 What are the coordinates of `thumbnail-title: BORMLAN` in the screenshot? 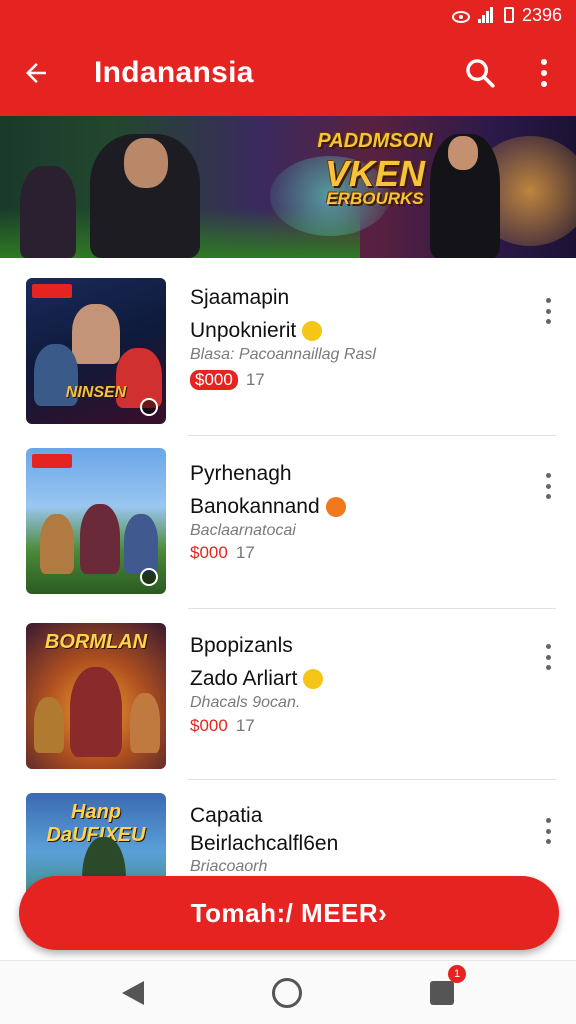 It's located at (96, 642).